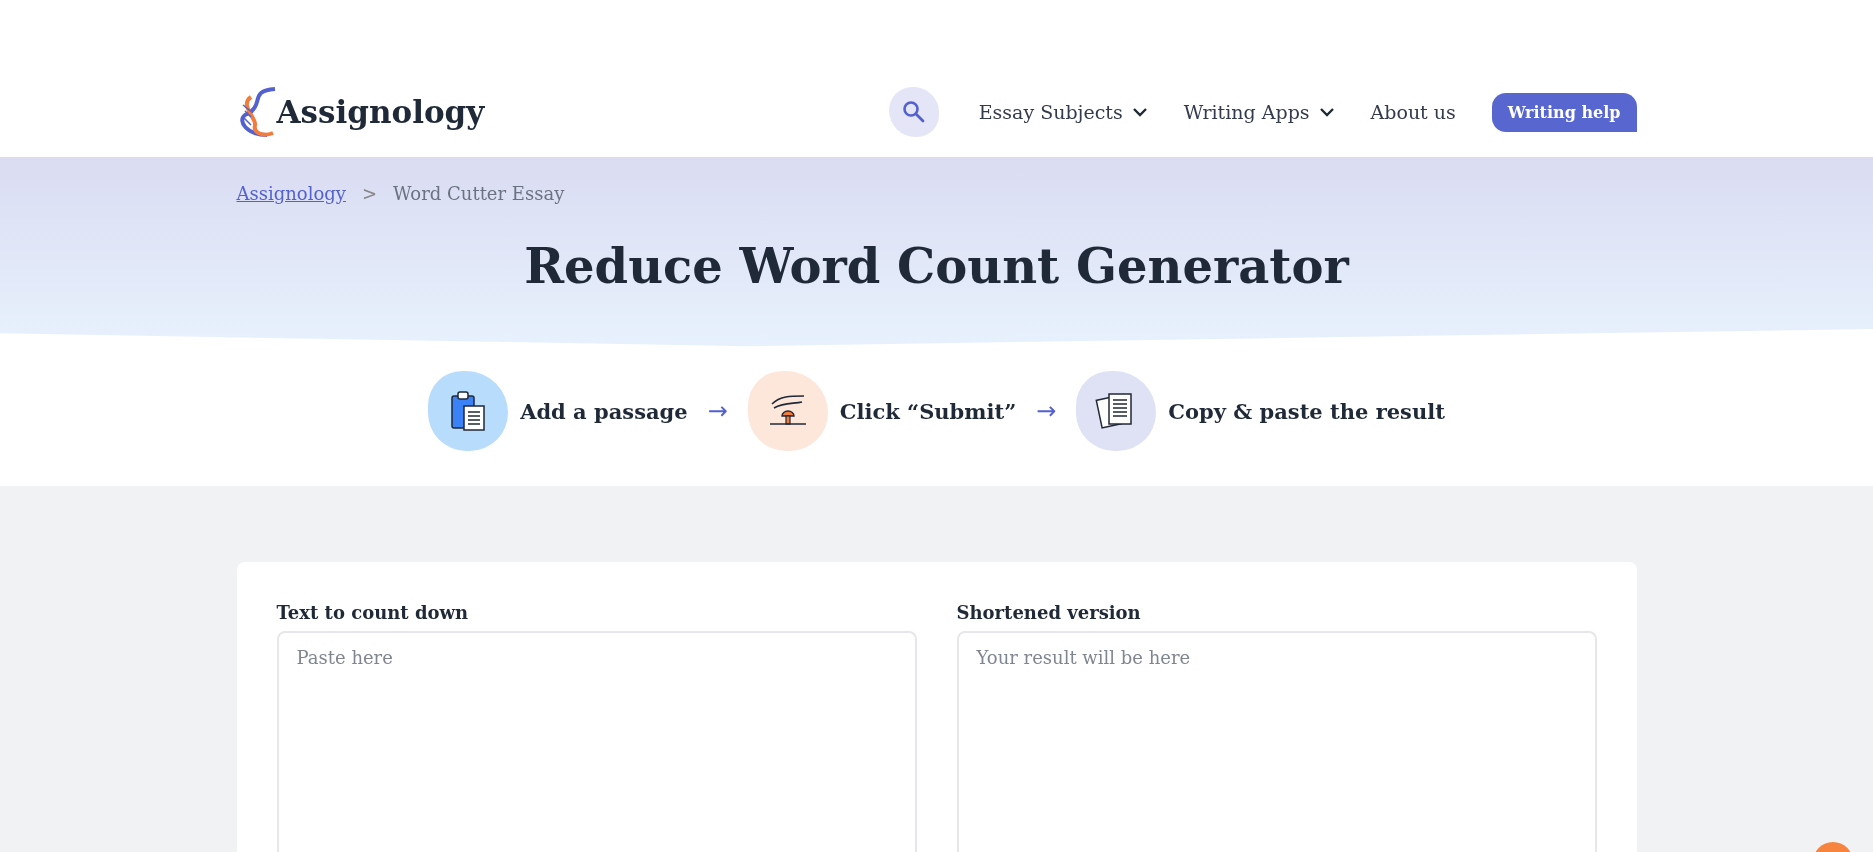  Describe the element at coordinates (937, 266) in the screenshot. I see `page-title: Reduce Word Count Generator` at that location.